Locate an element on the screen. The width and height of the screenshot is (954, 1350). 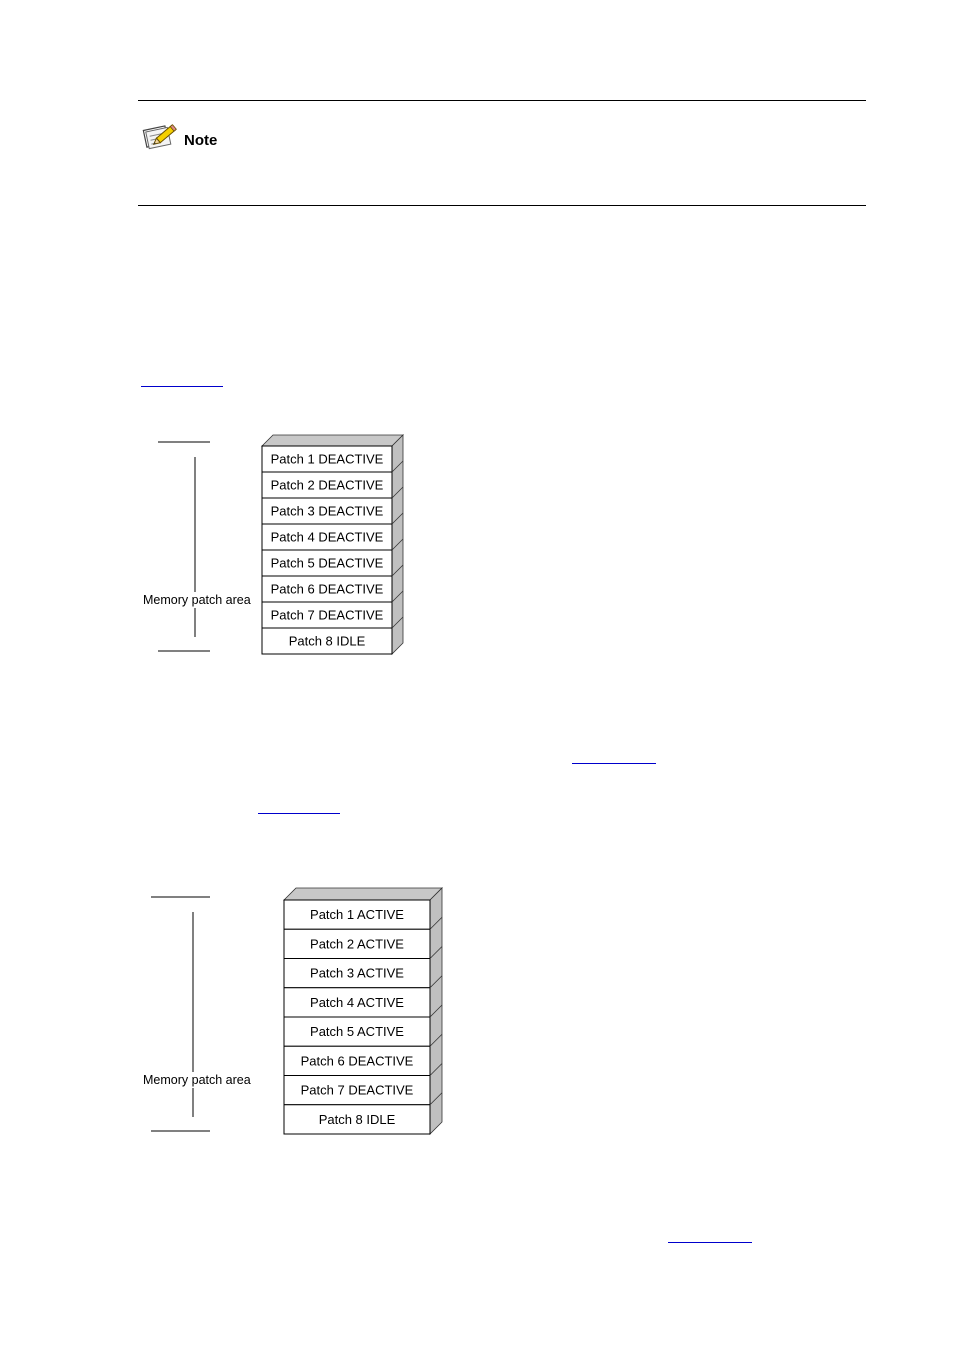
patch-label: Patch 1 ACTIVE is located at coordinates (357, 914).